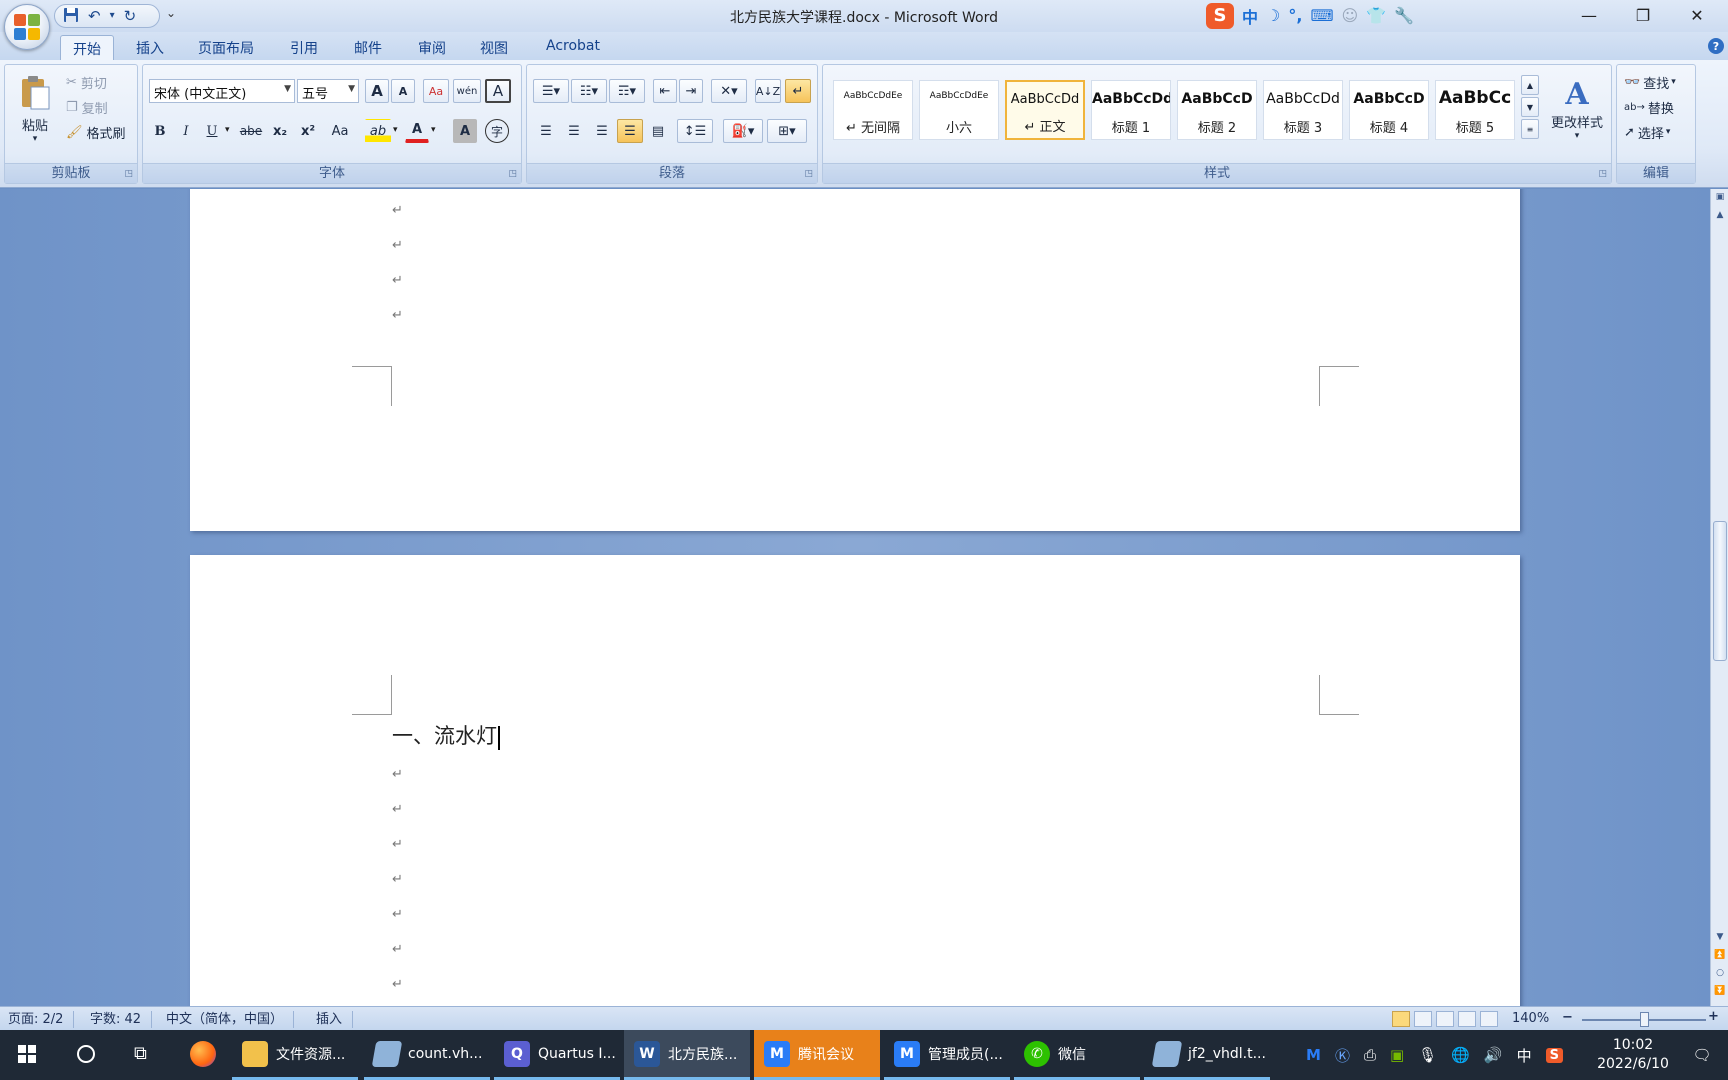  What do you see at coordinates (798, 91) in the screenshot?
I see `show-marks-button: ↵` at bounding box center [798, 91].